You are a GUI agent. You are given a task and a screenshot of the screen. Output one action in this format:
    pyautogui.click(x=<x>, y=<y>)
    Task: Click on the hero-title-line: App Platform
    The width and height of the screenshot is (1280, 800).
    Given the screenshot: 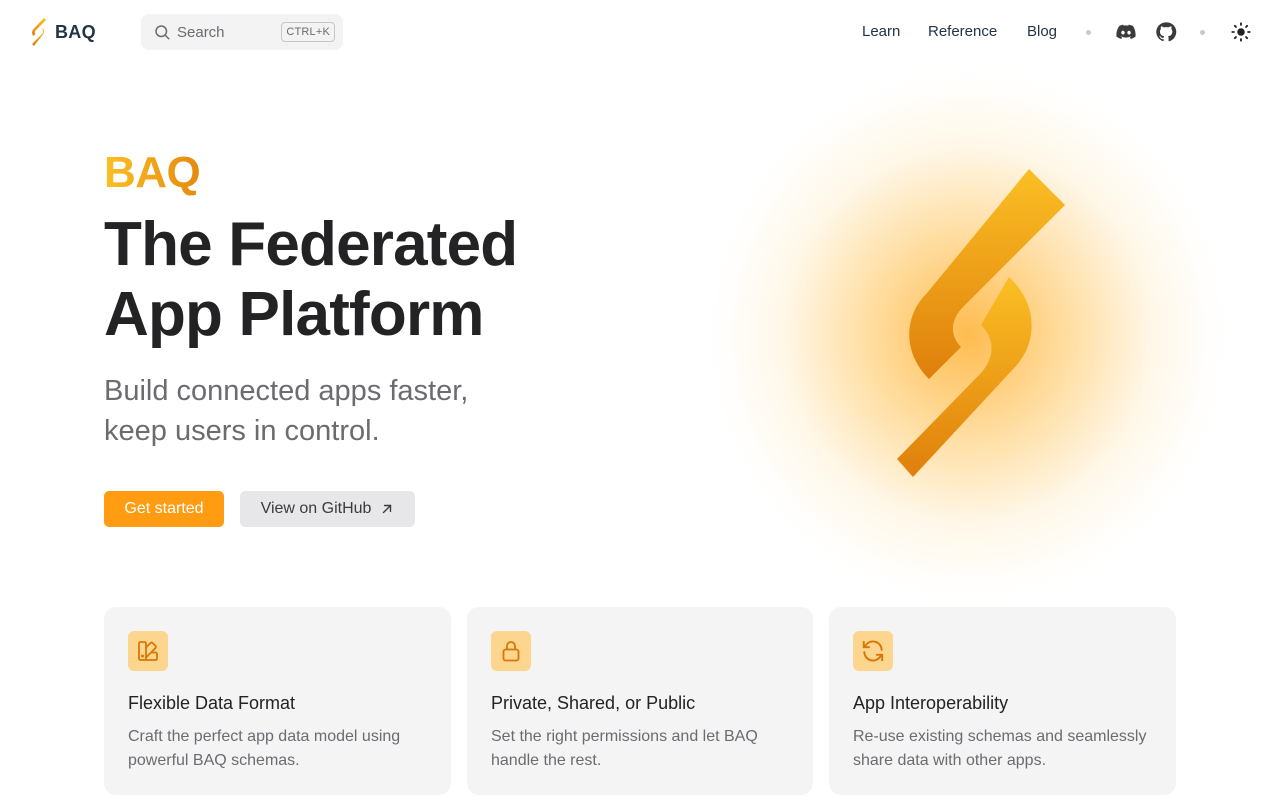 What is the action you would take?
    pyautogui.click(x=294, y=314)
    